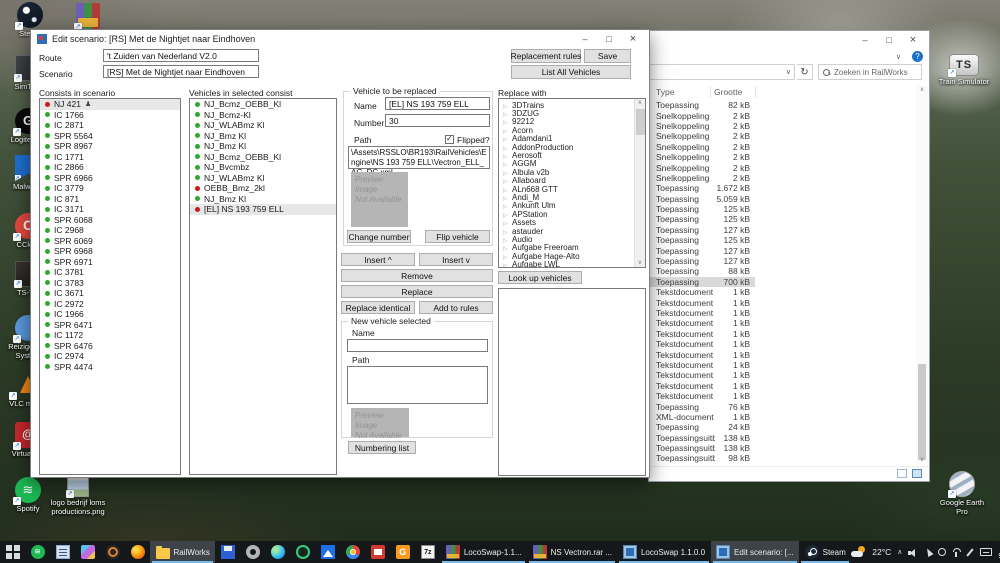 This screenshot has width=1000, height=563. What do you see at coordinates (825, 552) in the screenshot?
I see `steam-taskbar-button: Steam` at bounding box center [825, 552].